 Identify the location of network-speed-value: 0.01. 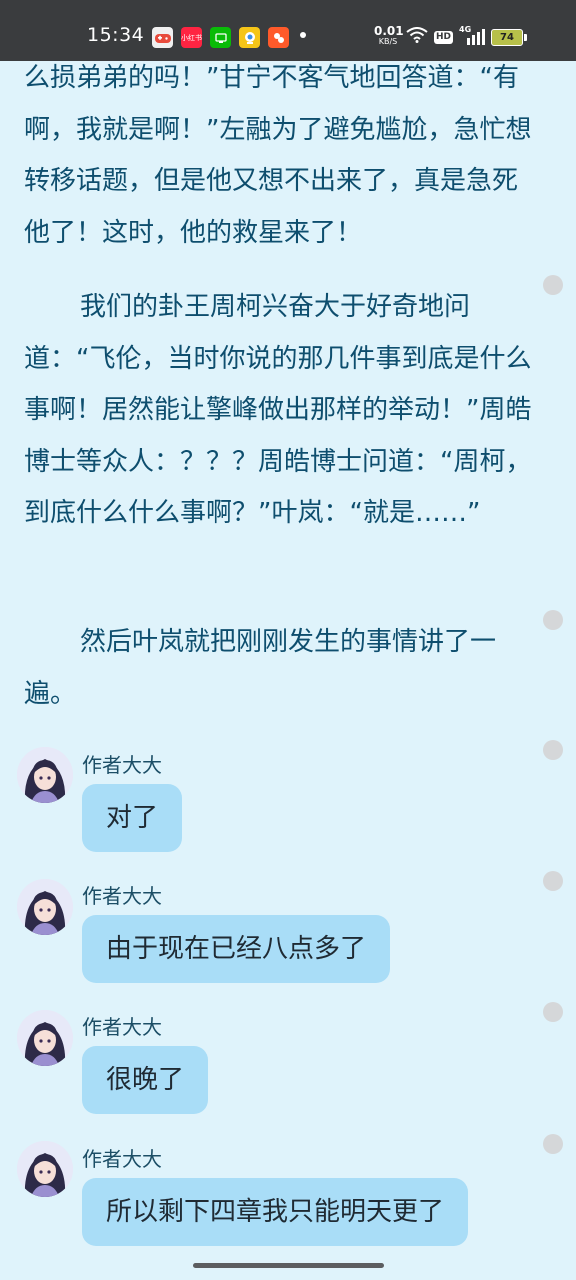
(389, 31).